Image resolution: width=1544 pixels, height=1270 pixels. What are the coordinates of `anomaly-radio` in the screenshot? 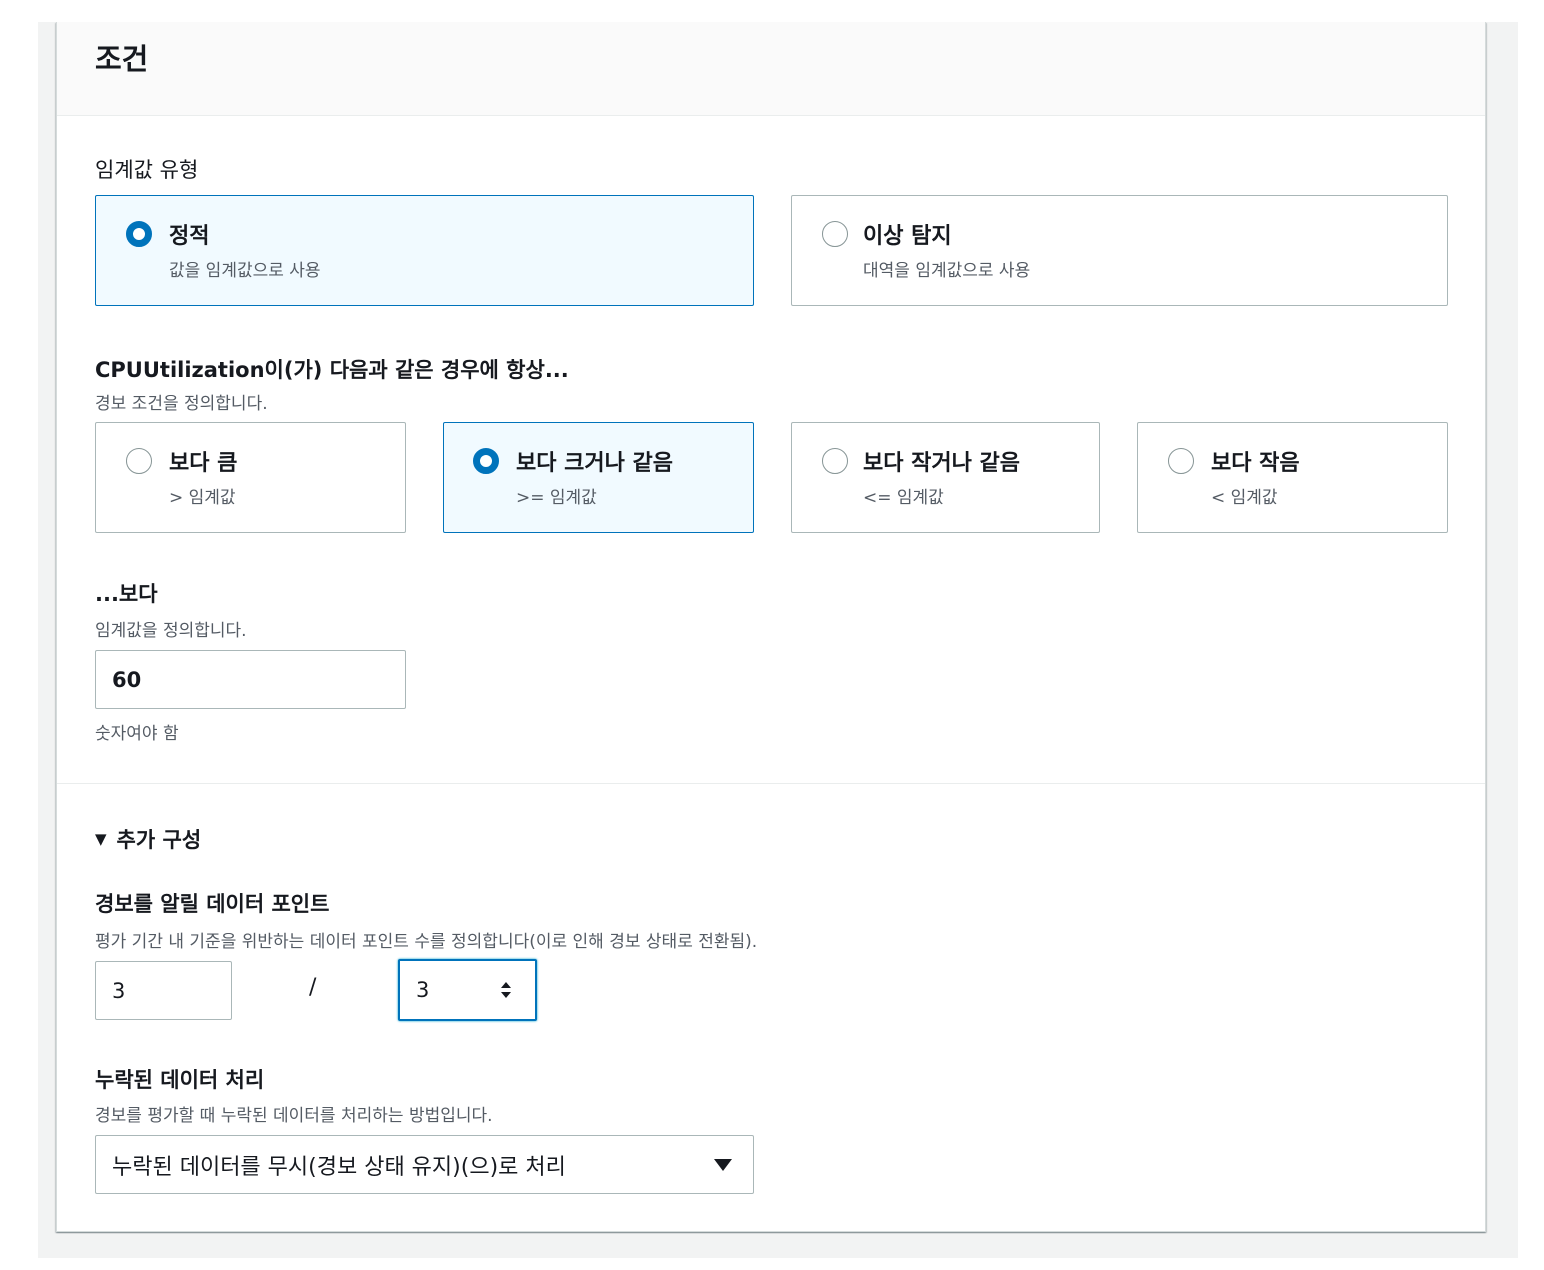 It's located at (835, 234).